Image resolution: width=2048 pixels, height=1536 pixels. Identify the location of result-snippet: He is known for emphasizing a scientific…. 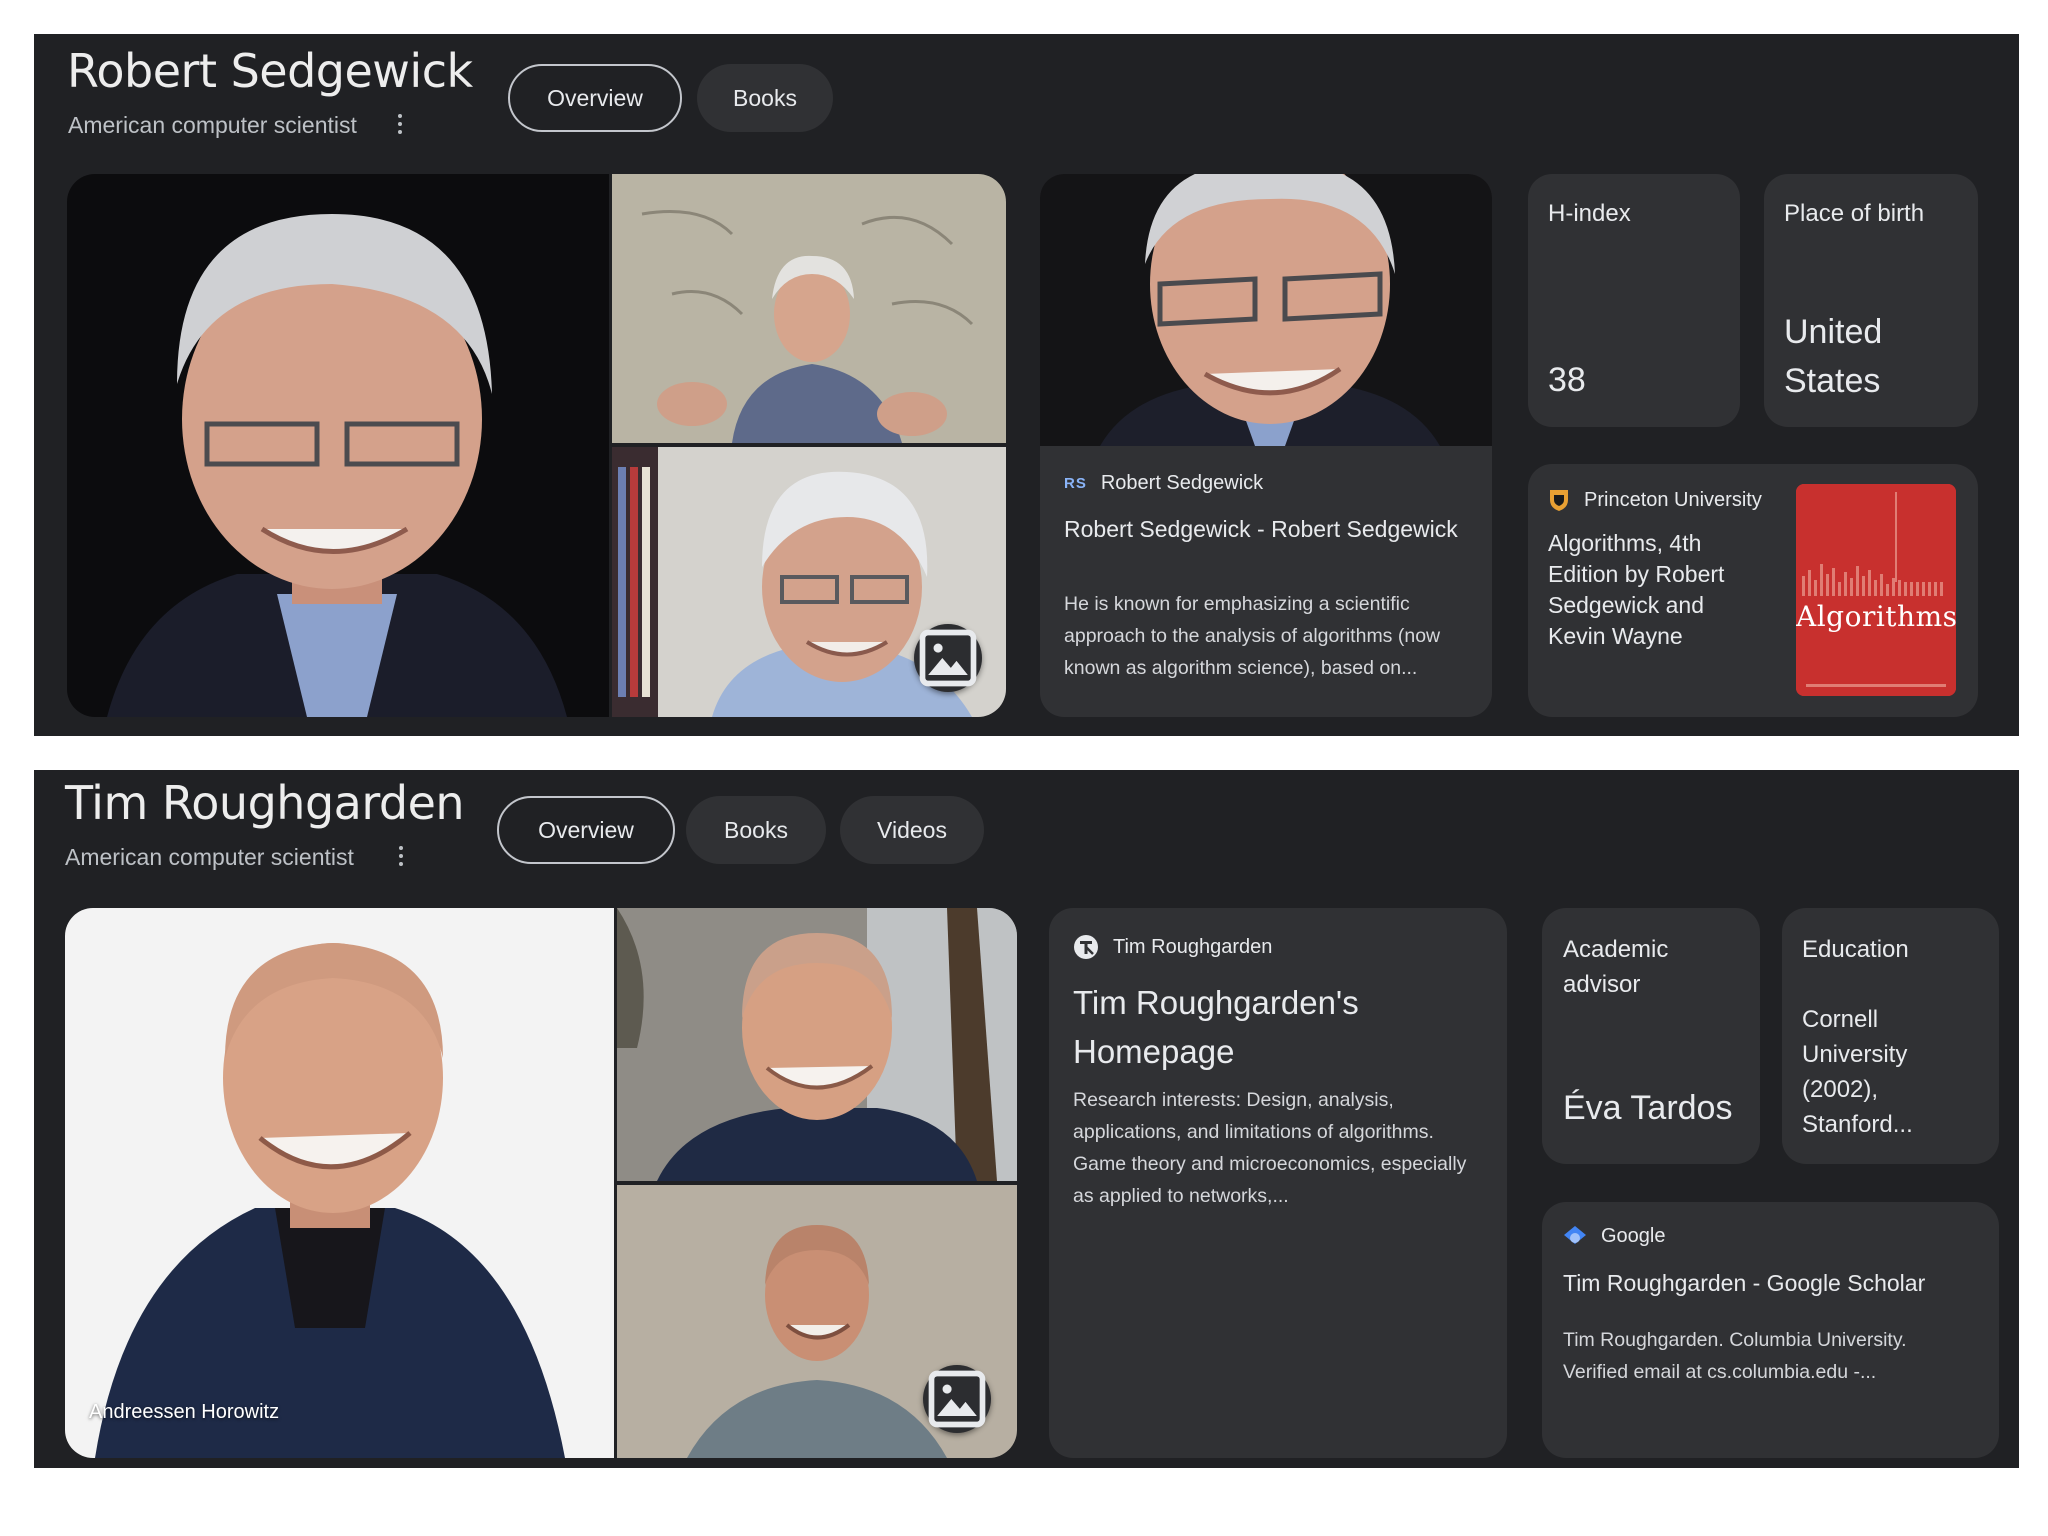
(1252, 636).